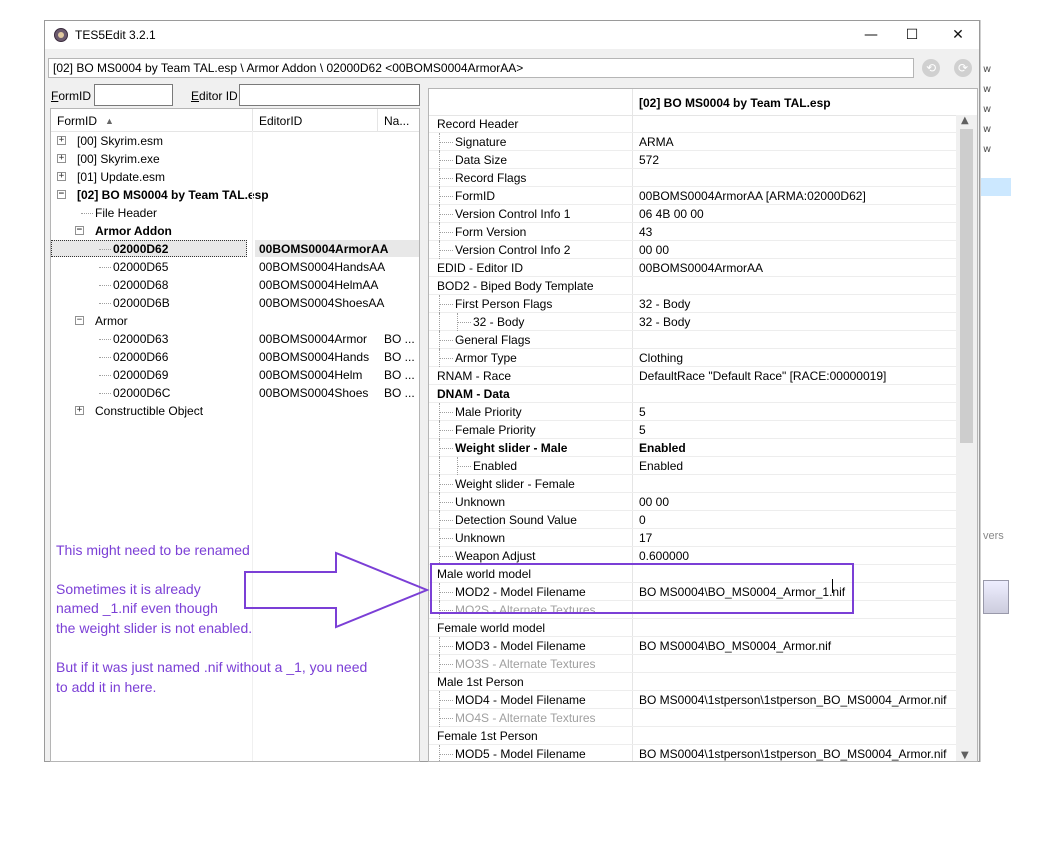 This screenshot has width=1058, height=867. What do you see at coordinates (692, 268) in the screenshot?
I see `record-row: EDID - Editor ID 00BOMS0004ArmorAA` at bounding box center [692, 268].